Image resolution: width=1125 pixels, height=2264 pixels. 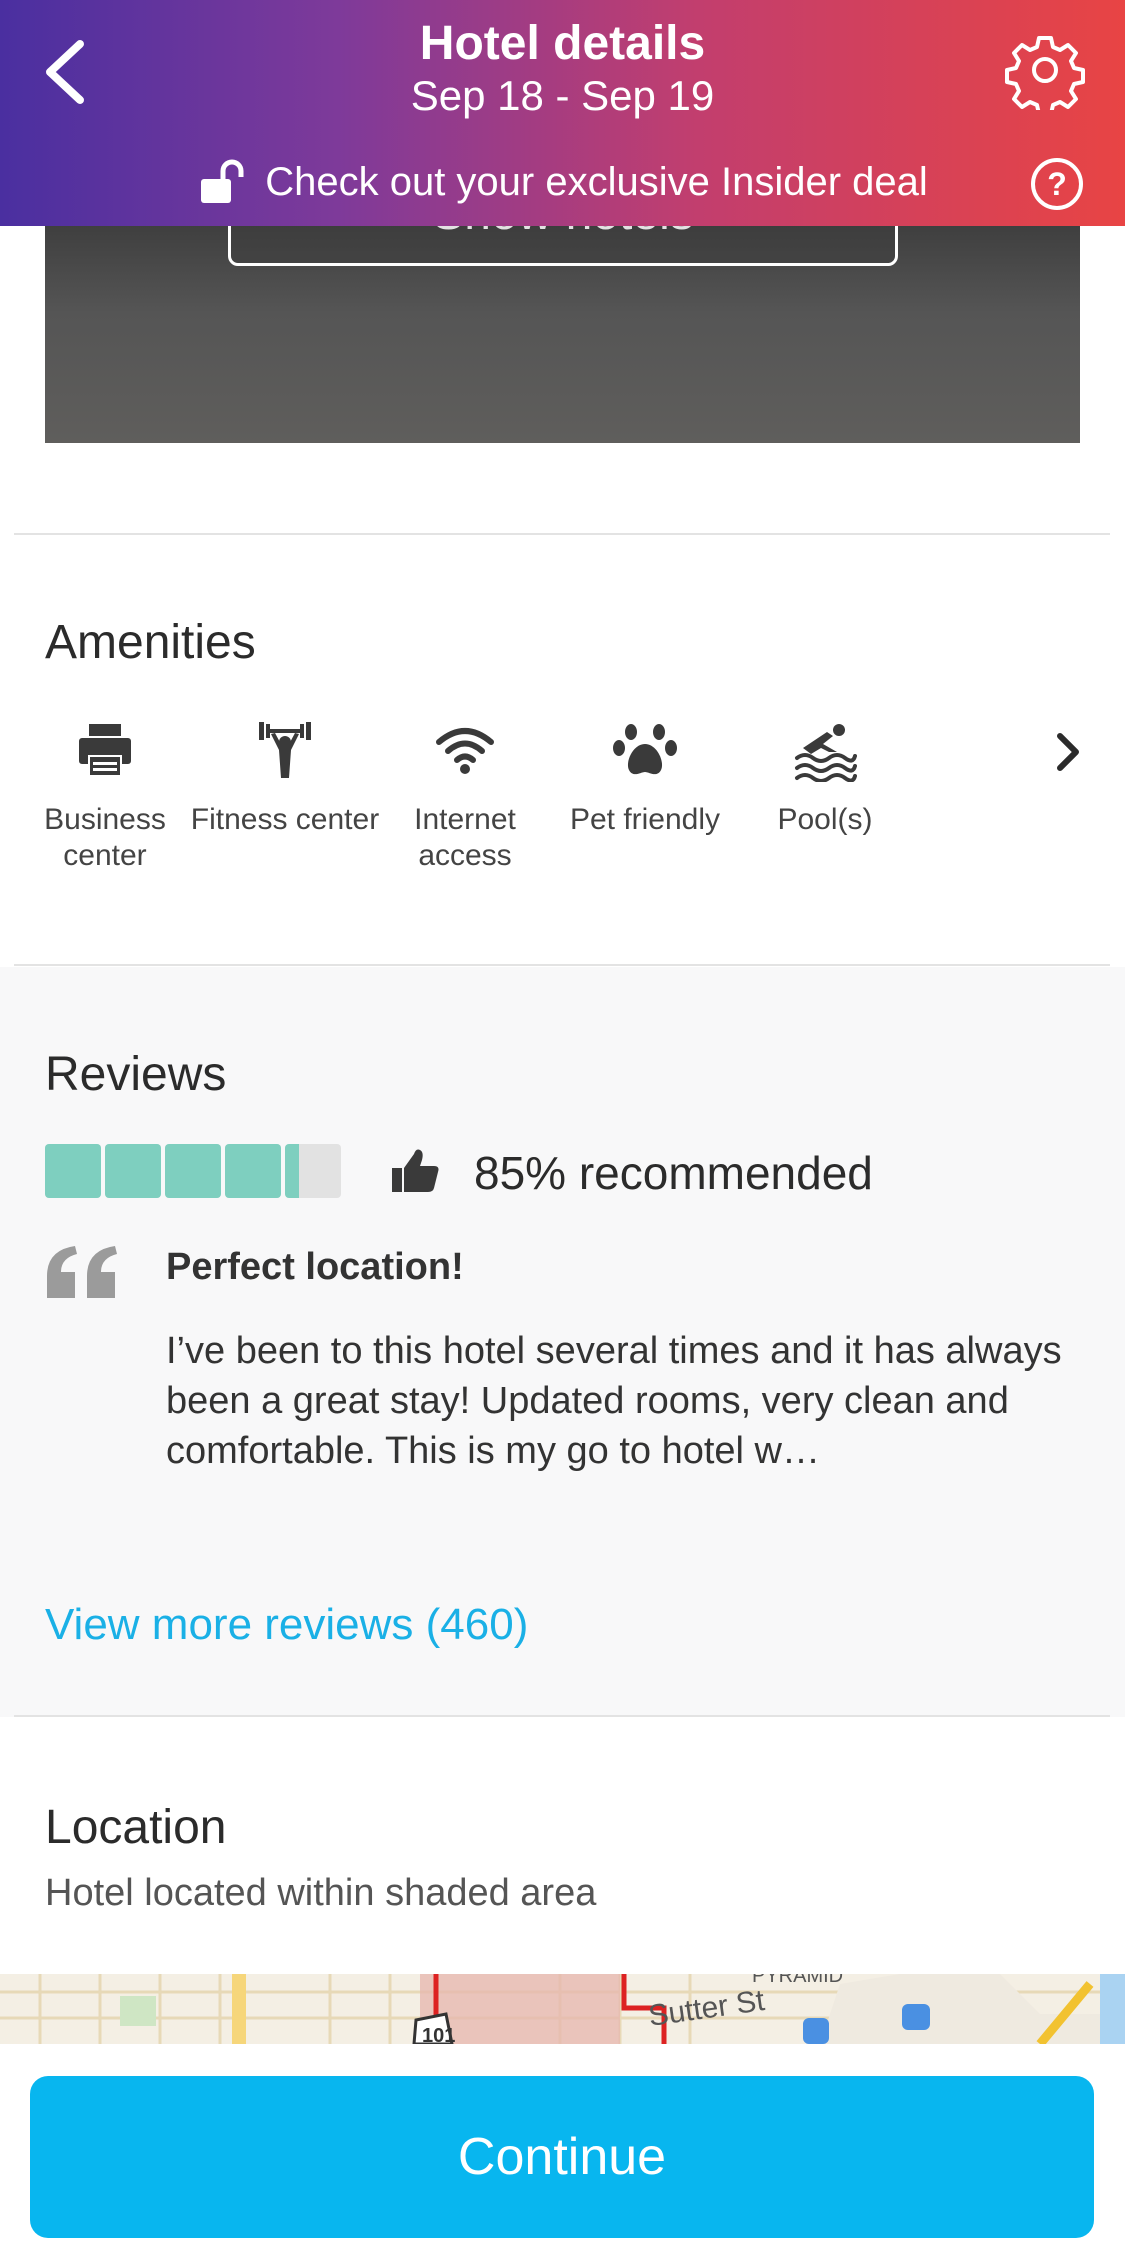 What do you see at coordinates (438, 2034) in the screenshot?
I see `map-label-highway: 101` at bounding box center [438, 2034].